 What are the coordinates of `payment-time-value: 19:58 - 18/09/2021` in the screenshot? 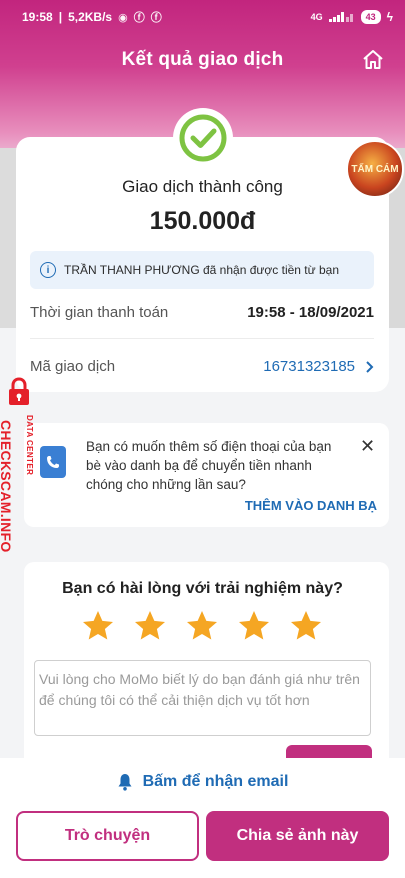 It's located at (310, 312).